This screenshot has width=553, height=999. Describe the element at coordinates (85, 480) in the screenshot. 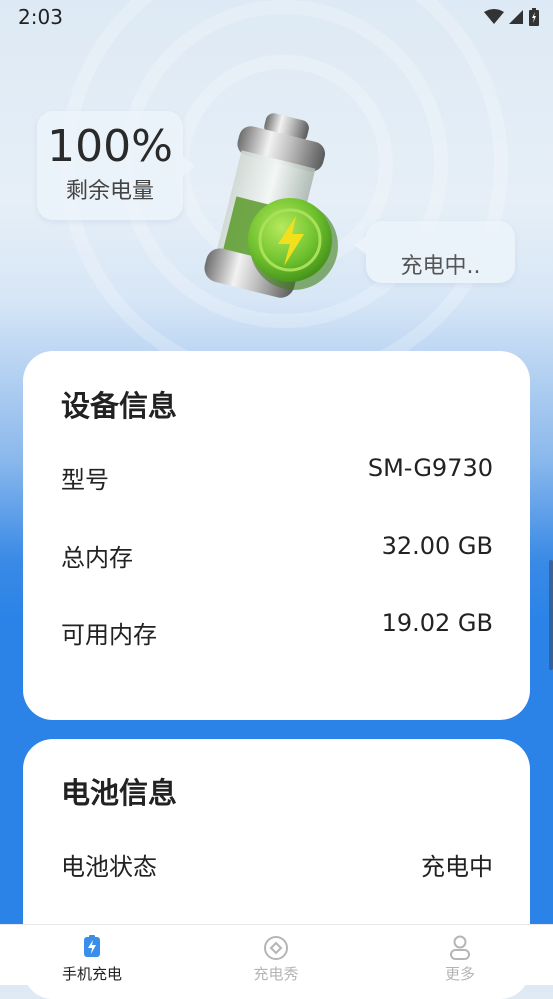

I see `model-label: 型号` at that location.